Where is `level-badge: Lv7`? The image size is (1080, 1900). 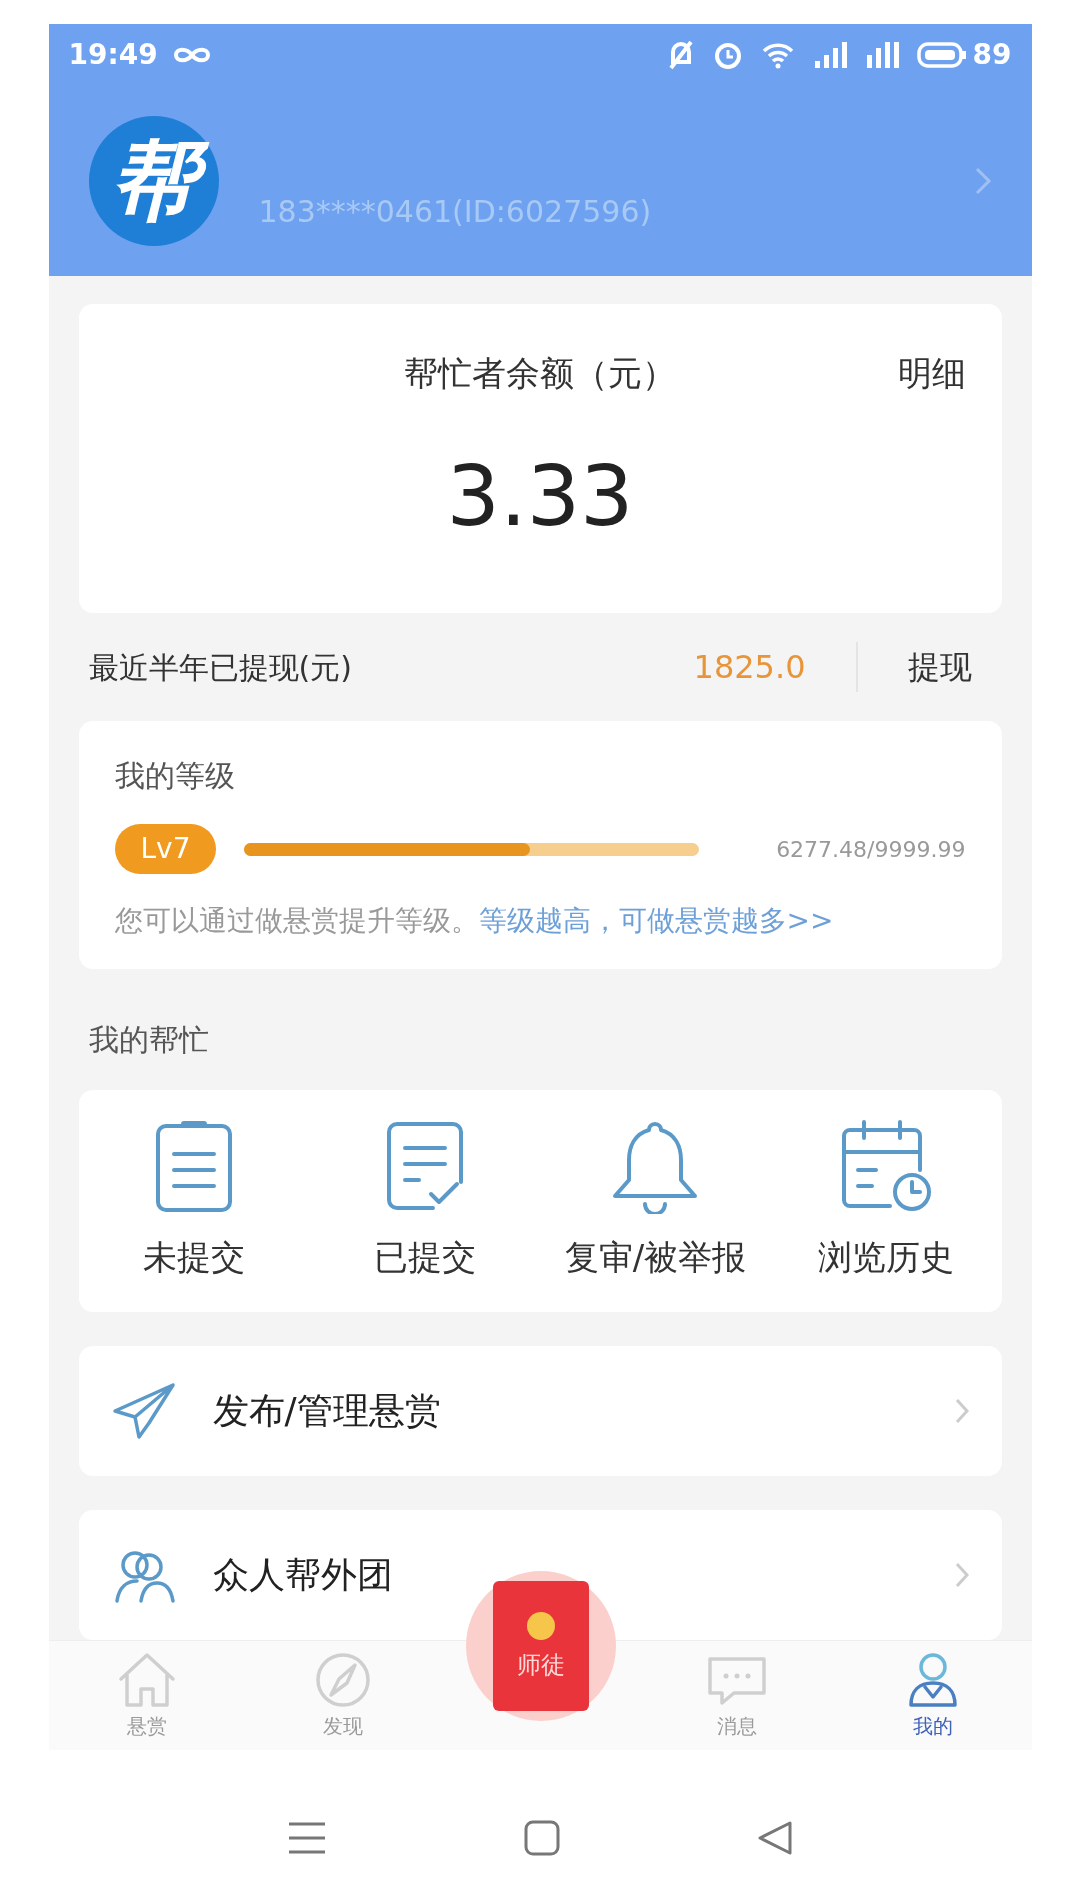 level-badge: Lv7 is located at coordinates (165, 849).